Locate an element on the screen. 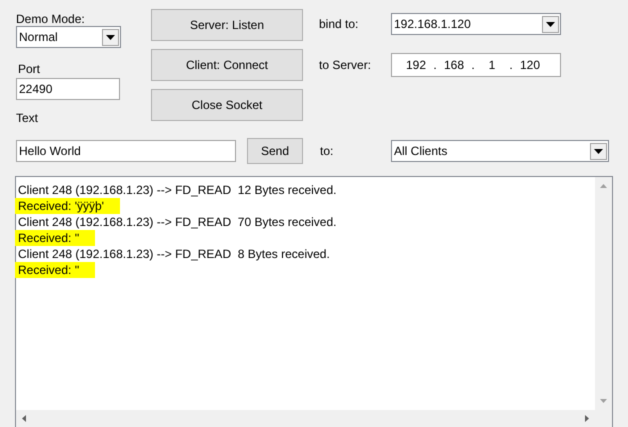  text-field: Hello World is located at coordinates (126, 151).